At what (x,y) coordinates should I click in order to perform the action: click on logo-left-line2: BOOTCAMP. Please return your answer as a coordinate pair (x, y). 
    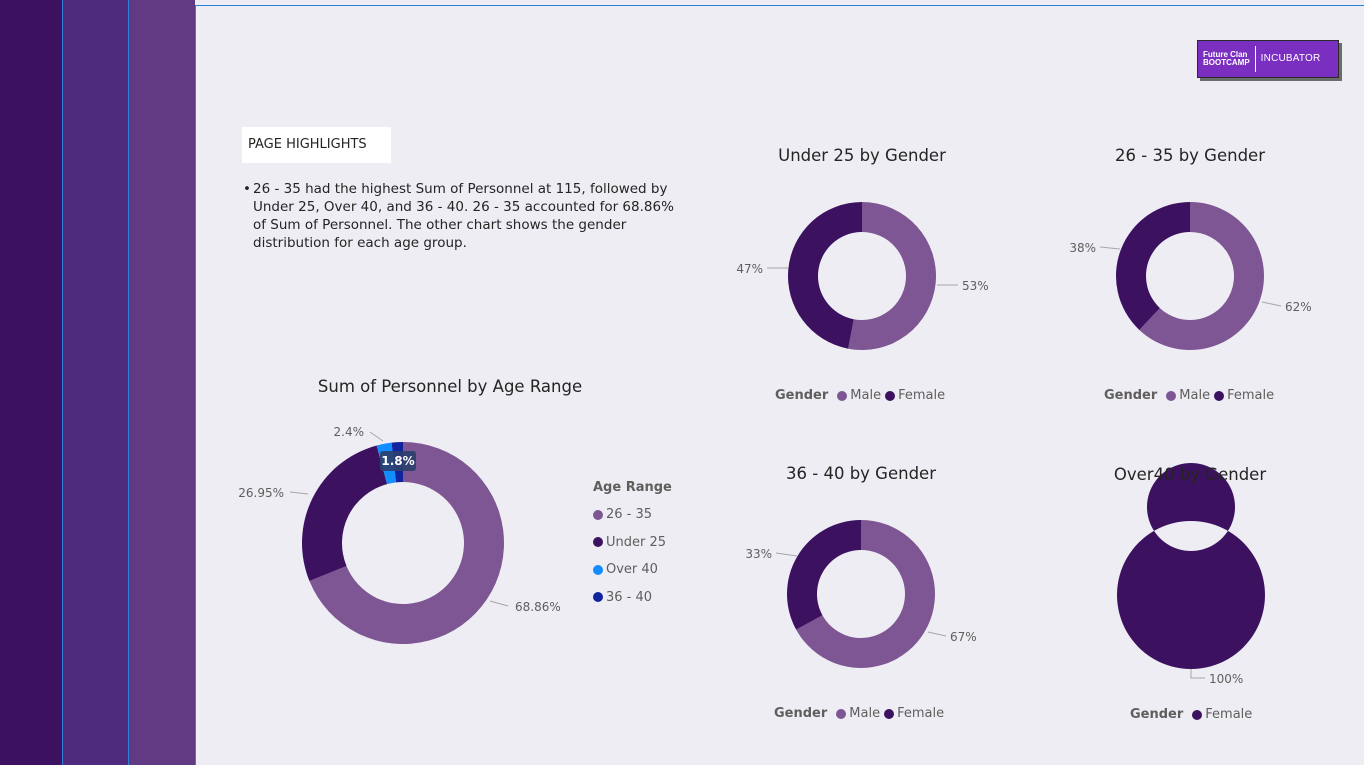
    Looking at the image, I should click on (1226, 62).